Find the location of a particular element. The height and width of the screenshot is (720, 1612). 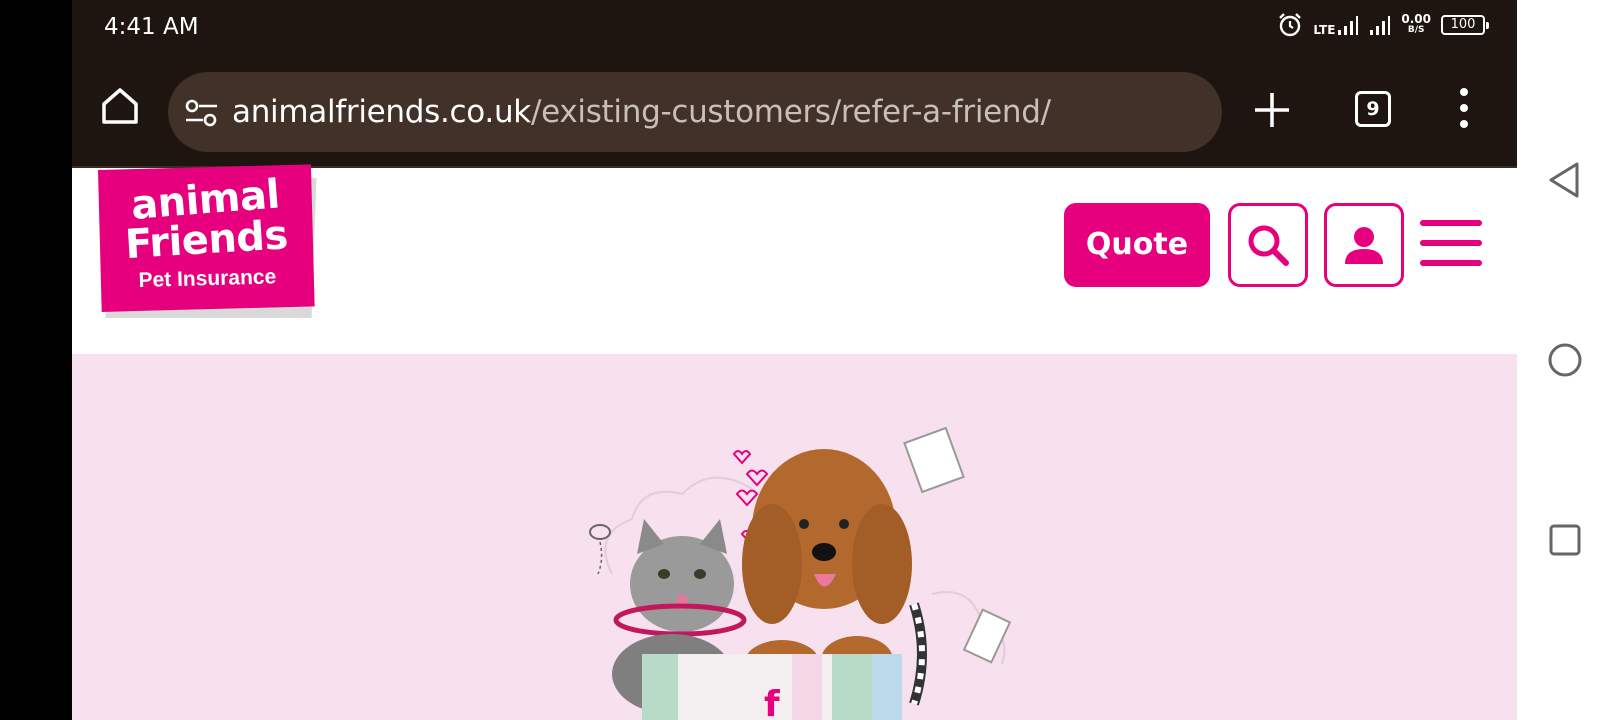

tab-switcher-button: 9 is located at coordinates (1373, 109).